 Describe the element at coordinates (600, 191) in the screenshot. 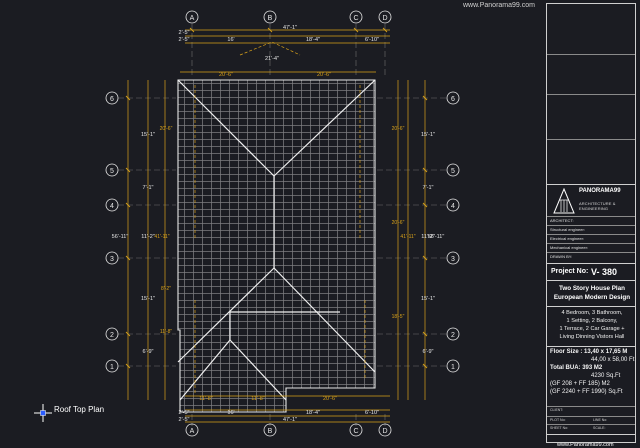

I see `logo-name: PANORAMA99` at that location.